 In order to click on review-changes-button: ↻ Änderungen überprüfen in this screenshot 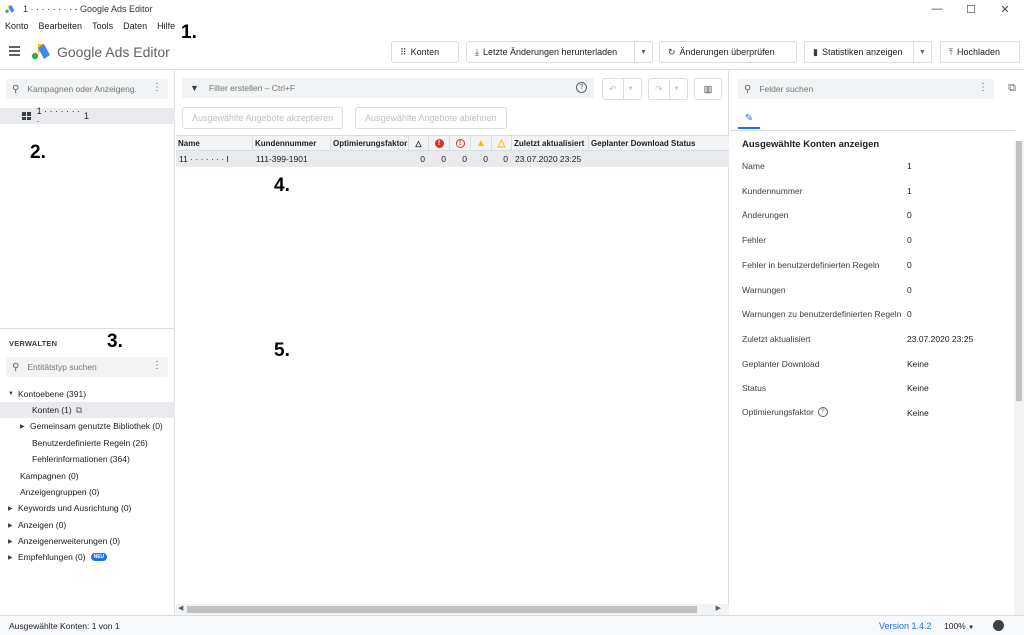, I will do `click(728, 52)`.